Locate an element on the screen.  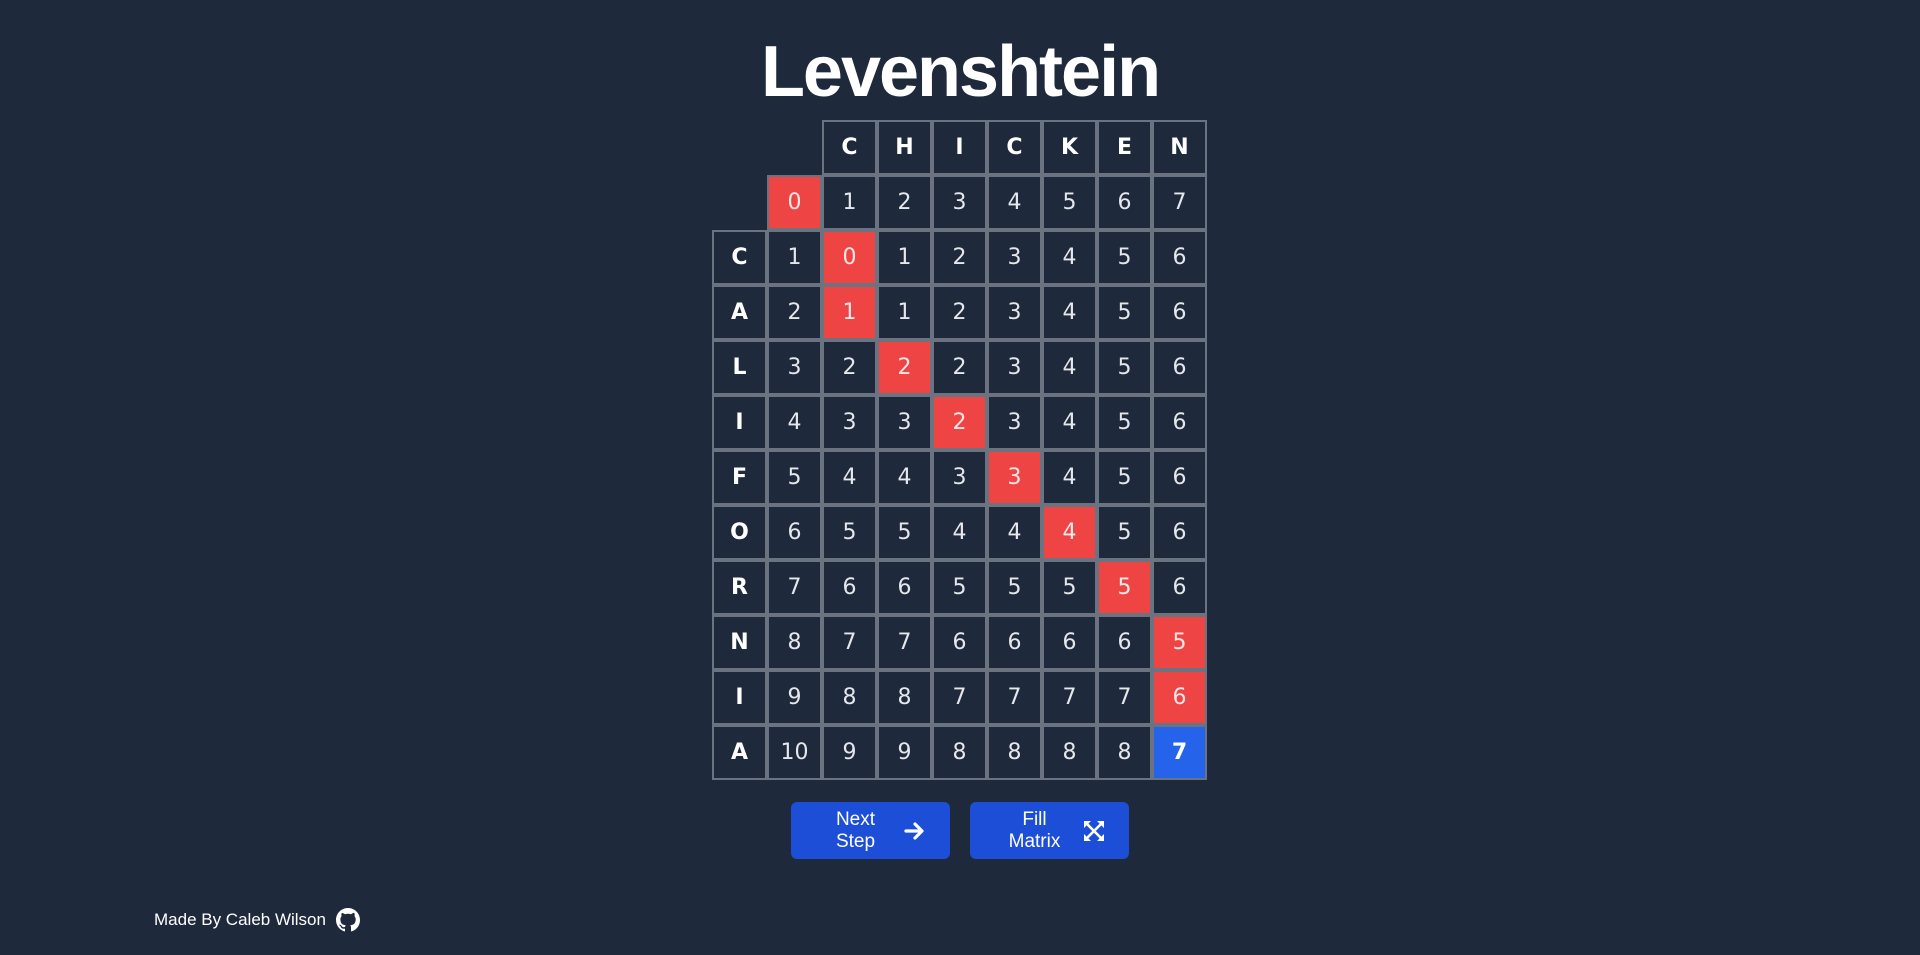
col-header-letter: I is located at coordinates (959, 147).